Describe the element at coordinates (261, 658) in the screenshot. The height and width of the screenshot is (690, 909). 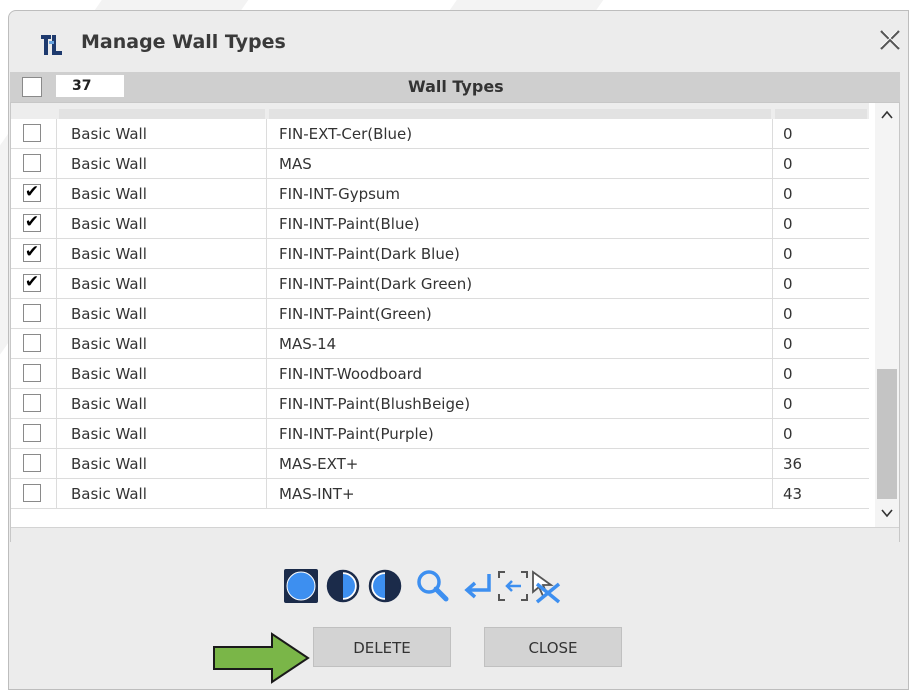
I see `pointer-arrow` at that location.